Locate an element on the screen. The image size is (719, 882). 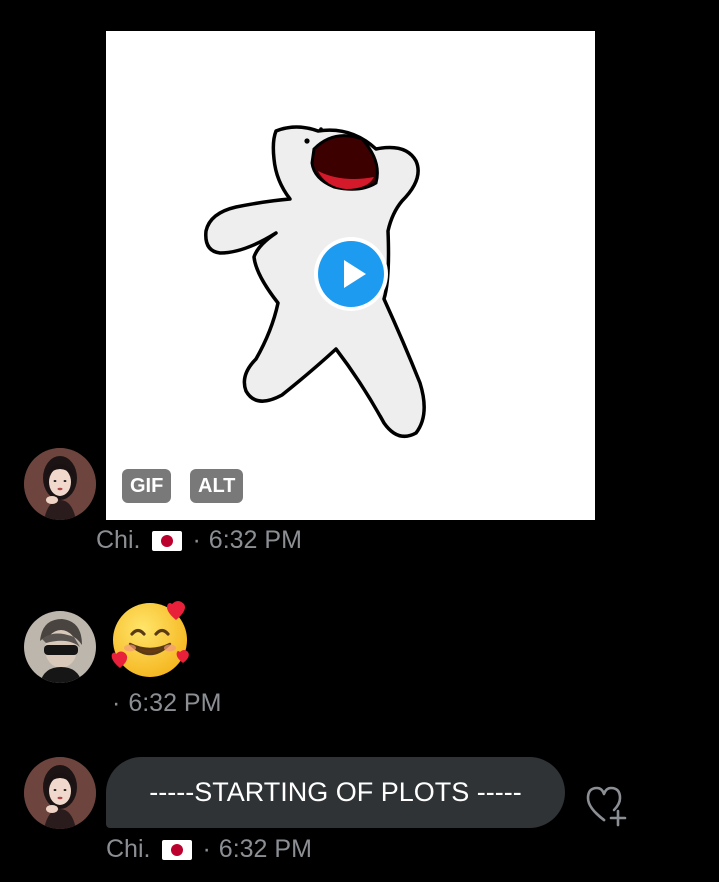
avatar-user is located at coordinates (60, 647).